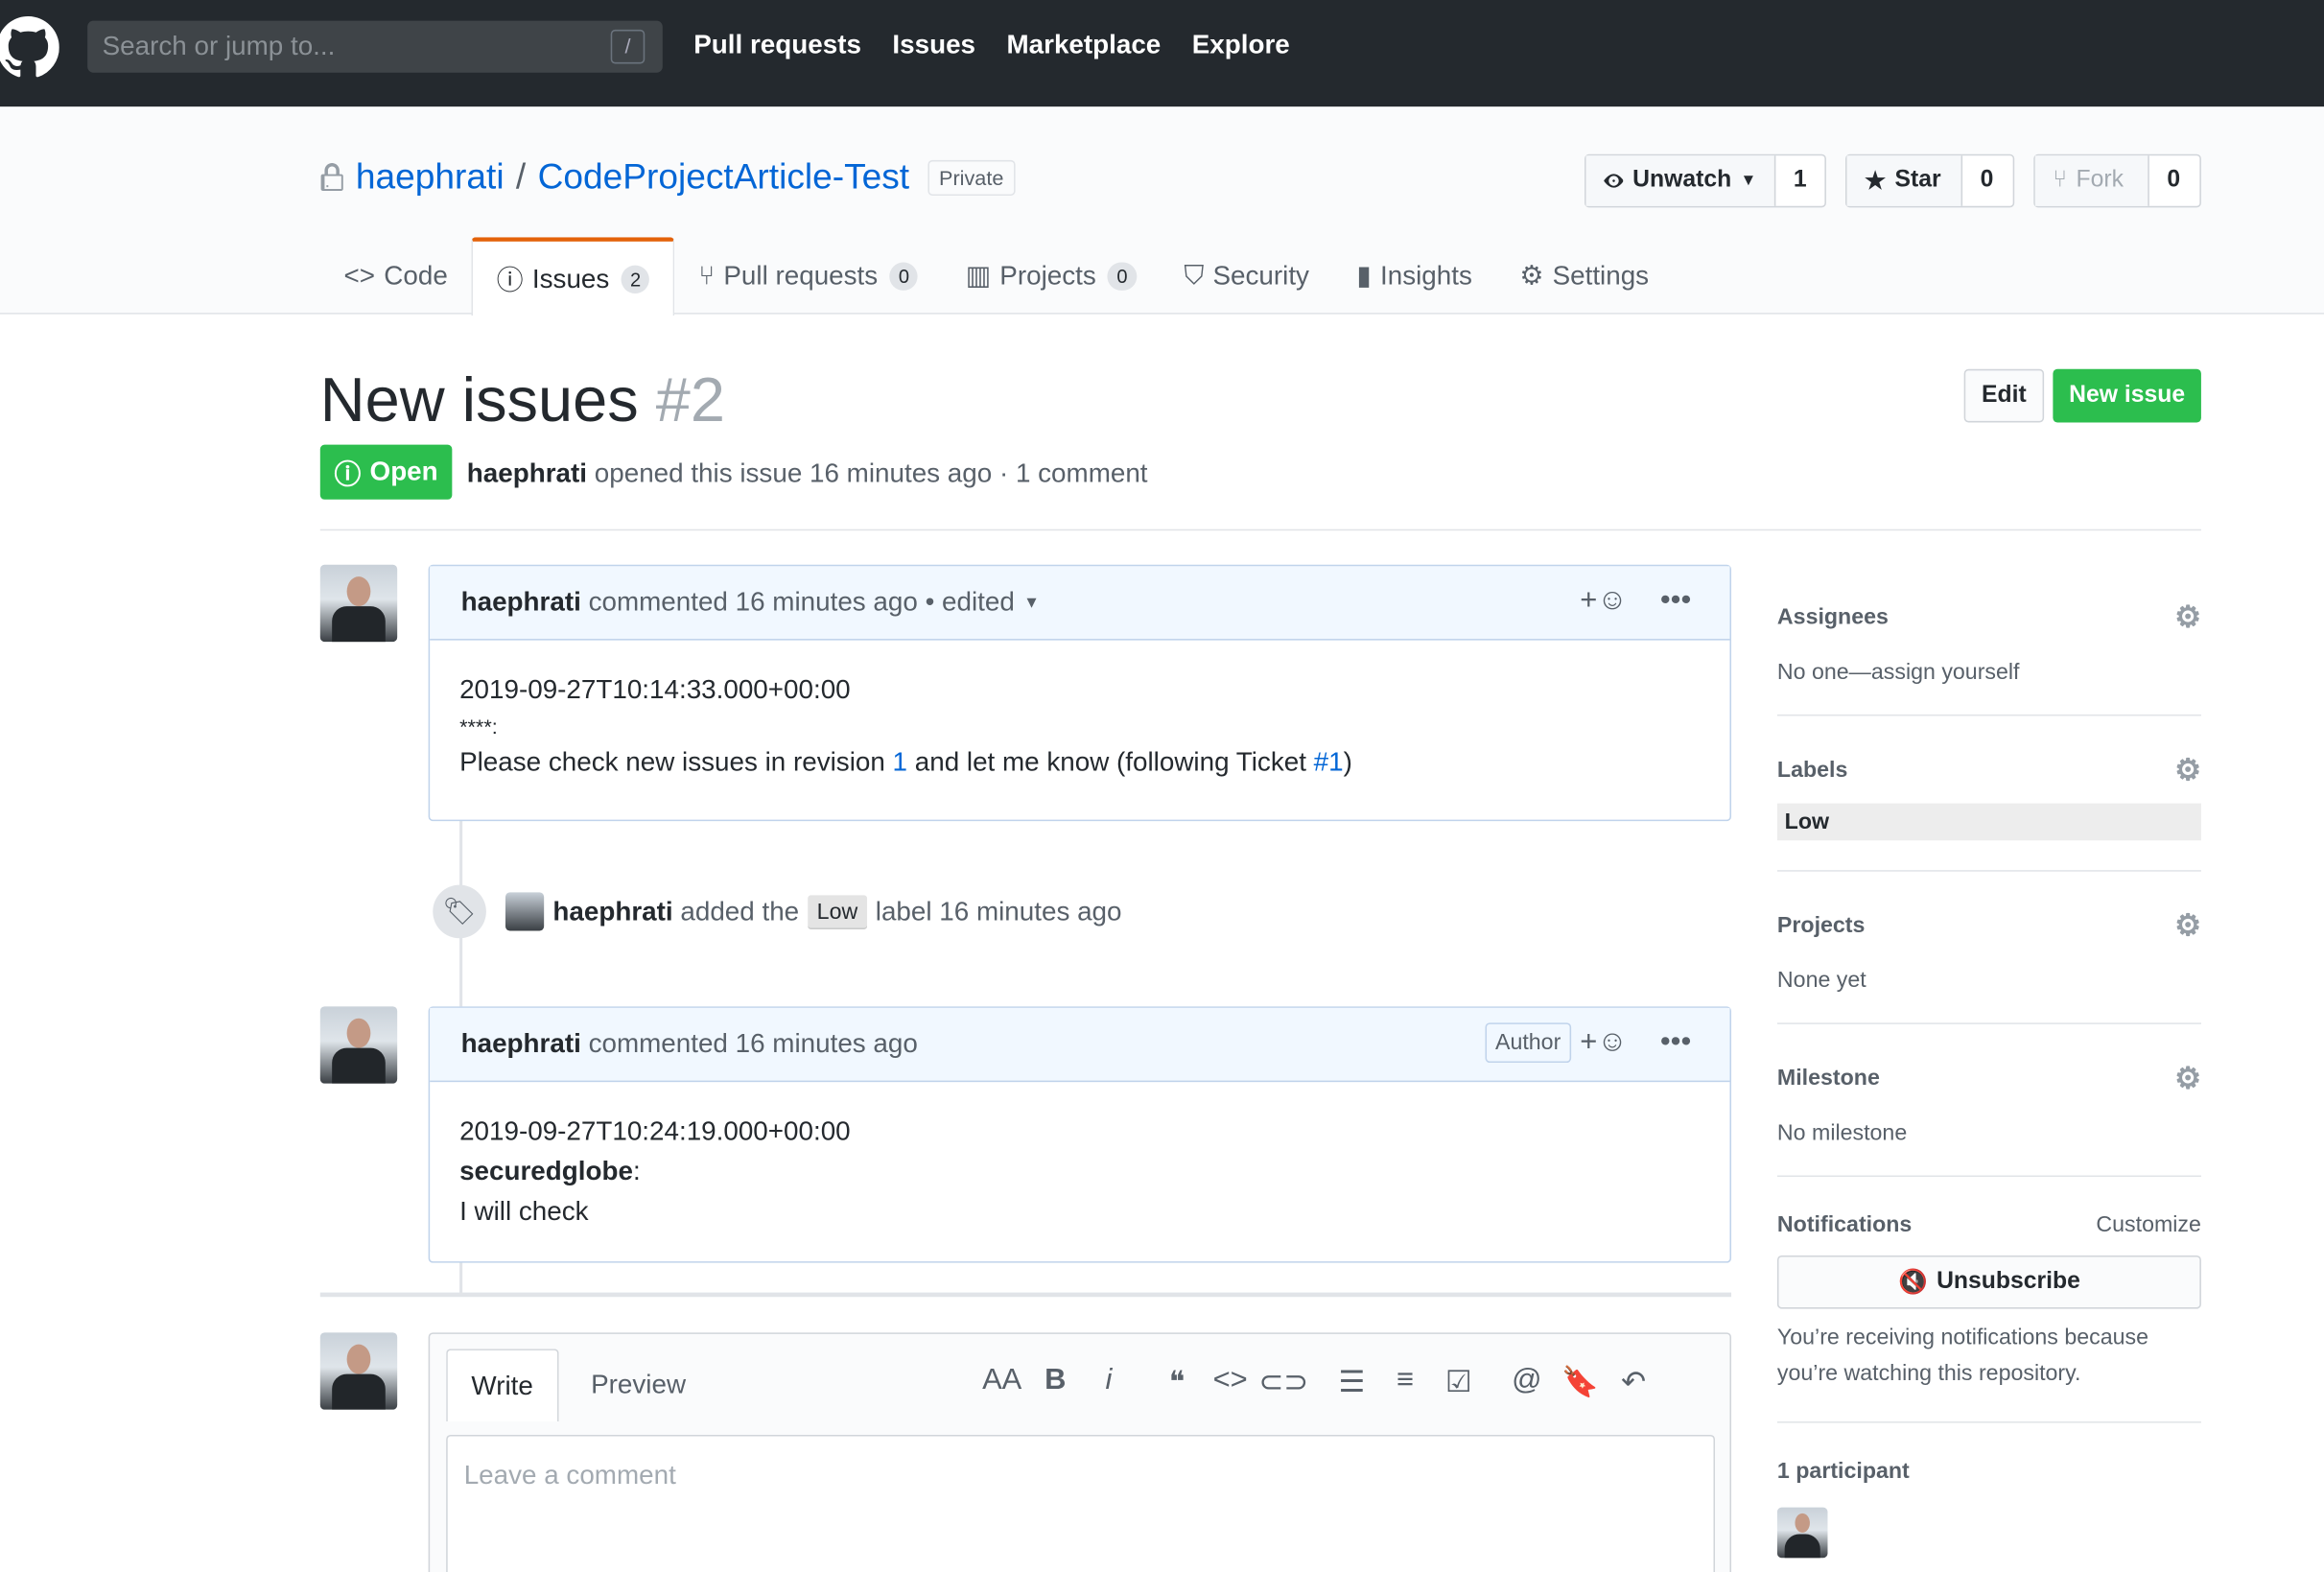 The width and height of the screenshot is (2324, 1572). What do you see at coordinates (1680, 180) in the screenshot?
I see `unwatch-button: Unwatch ▼` at bounding box center [1680, 180].